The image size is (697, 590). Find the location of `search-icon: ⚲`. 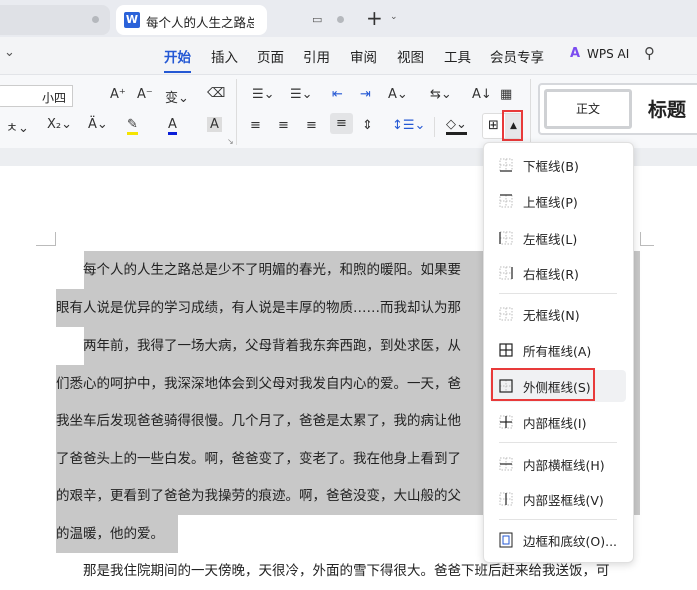

search-icon: ⚲ is located at coordinates (649, 53).